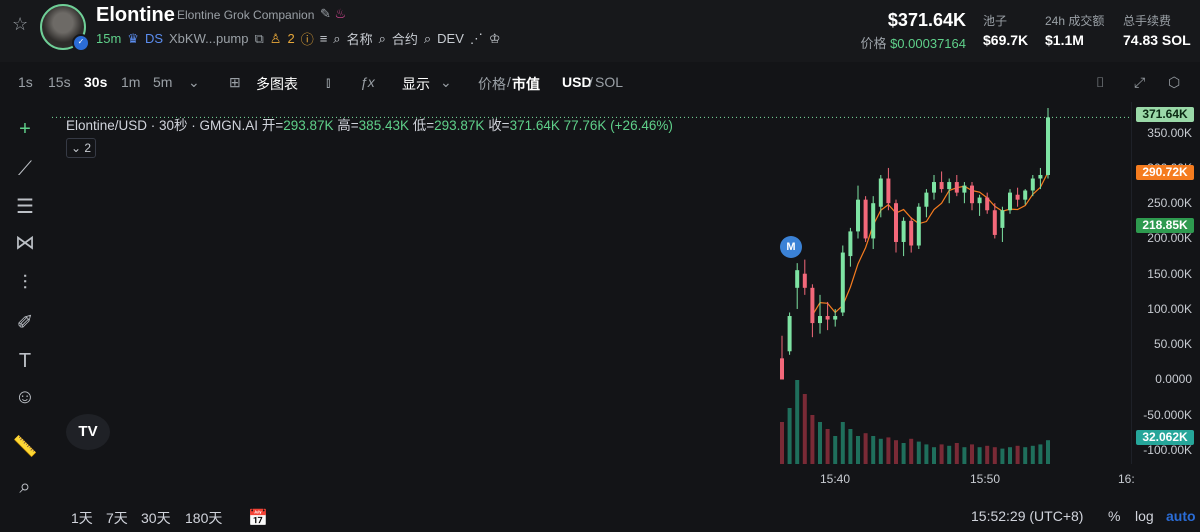 This screenshot has width=1200, height=532. Describe the element at coordinates (1114, 516) in the screenshot. I see `percent-toggle: %` at that location.